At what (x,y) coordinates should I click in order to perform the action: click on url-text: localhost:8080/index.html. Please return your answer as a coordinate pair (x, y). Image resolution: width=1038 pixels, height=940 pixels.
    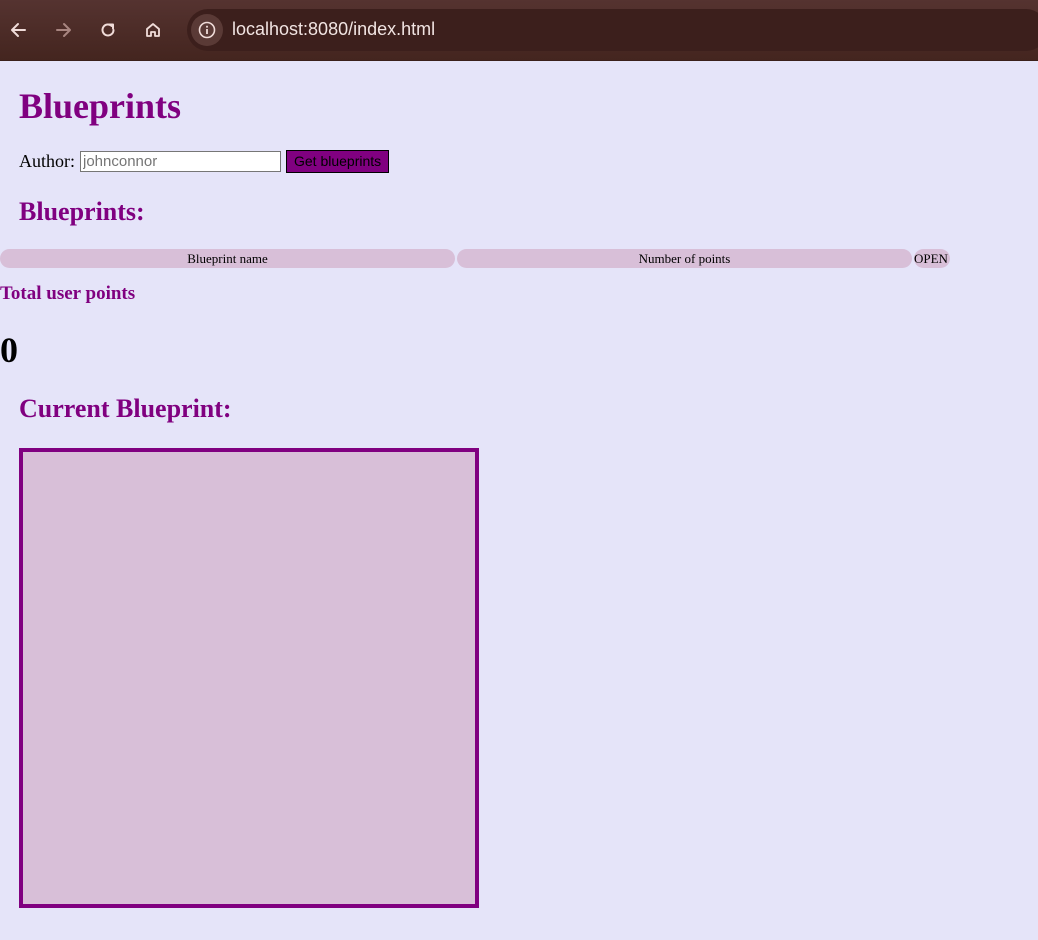
    Looking at the image, I should click on (334, 29).